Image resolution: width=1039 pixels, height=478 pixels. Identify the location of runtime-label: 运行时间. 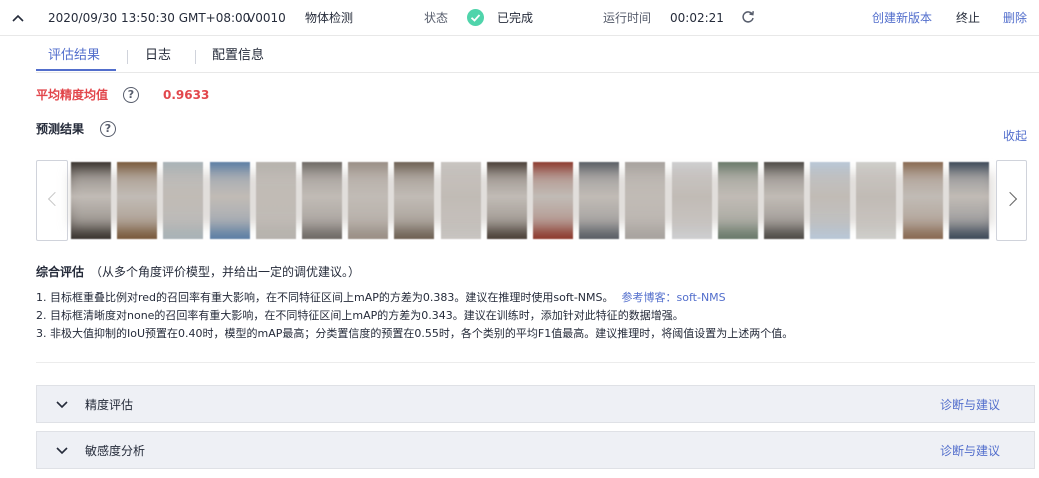
(627, 18).